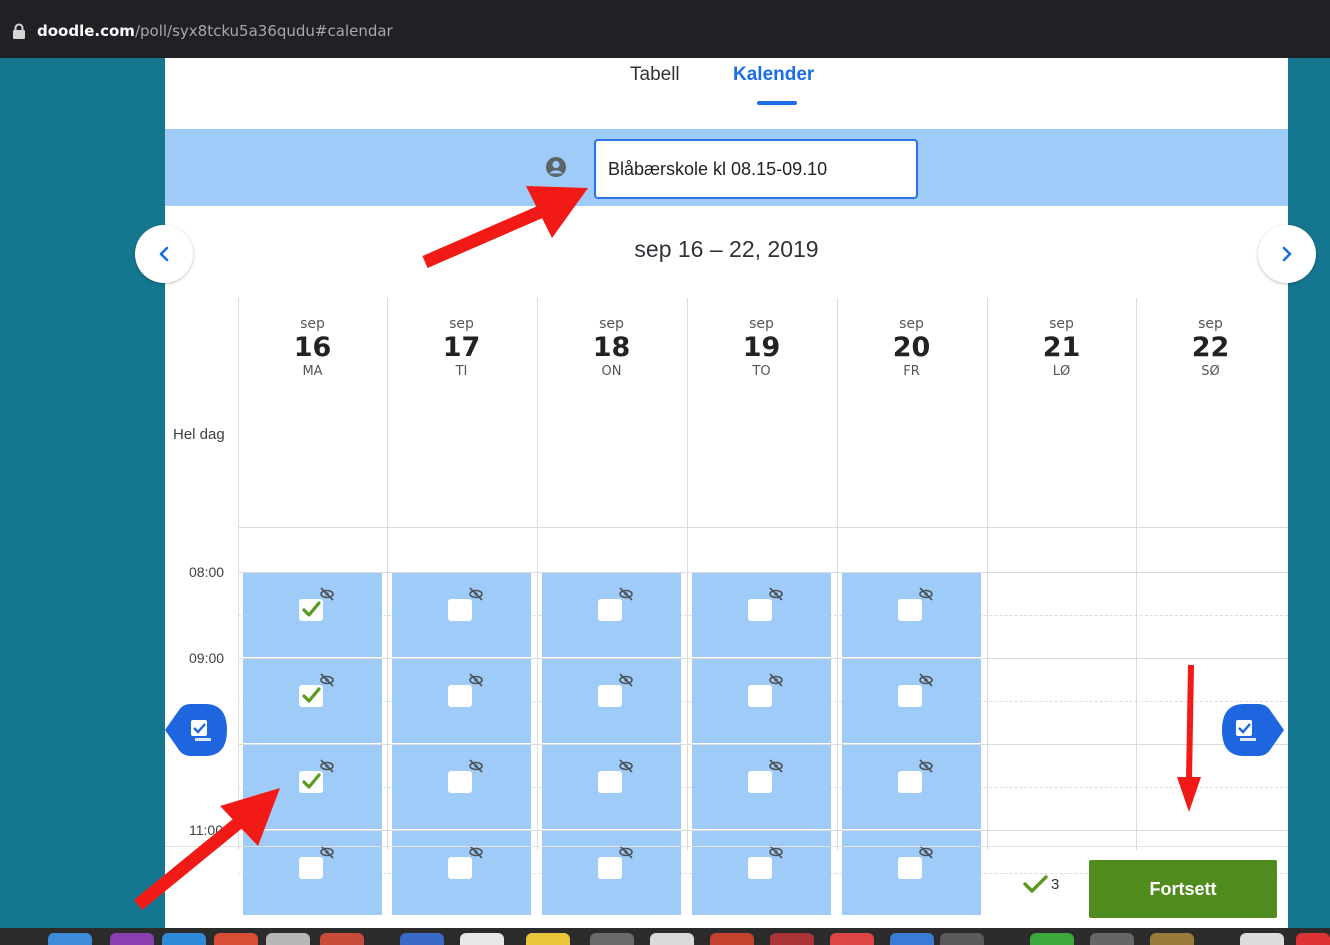 Image resolution: width=1330 pixels, height=945 pixels. I want to click on active-tab-indicator, so click(777, 103).